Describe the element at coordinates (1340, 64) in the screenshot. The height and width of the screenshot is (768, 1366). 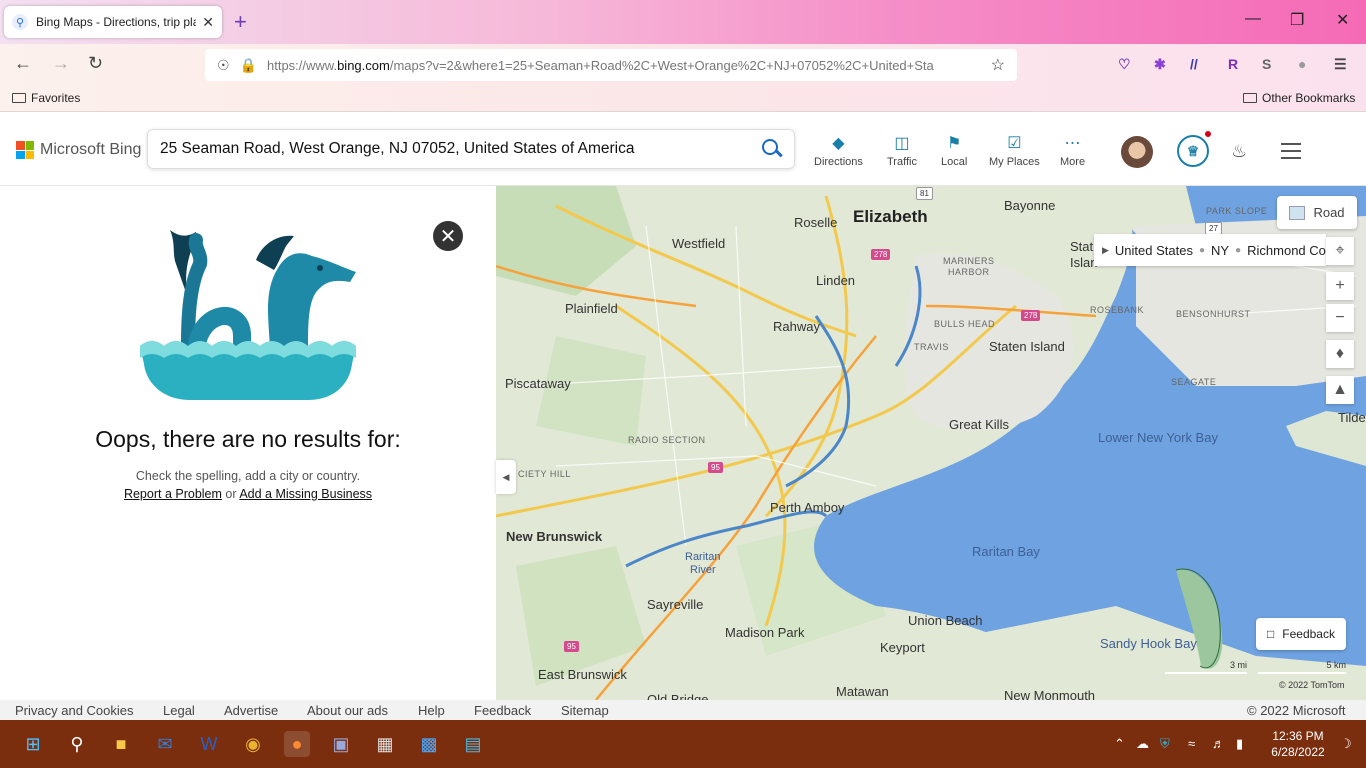
I see `menu-icon: ☰` at that location.